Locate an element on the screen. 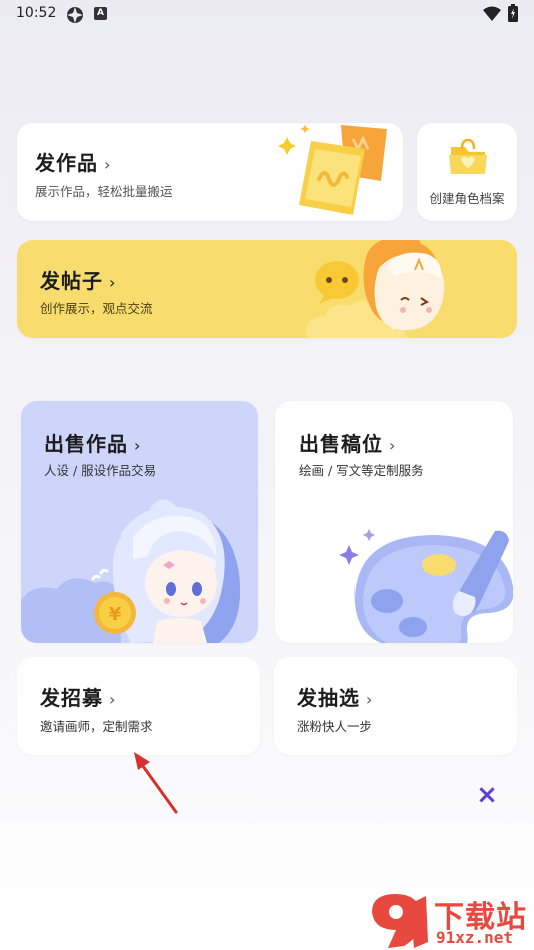  post-thread-card: 发帖子 › 创作展示，观点交流 is located at coordinates (267, 289).